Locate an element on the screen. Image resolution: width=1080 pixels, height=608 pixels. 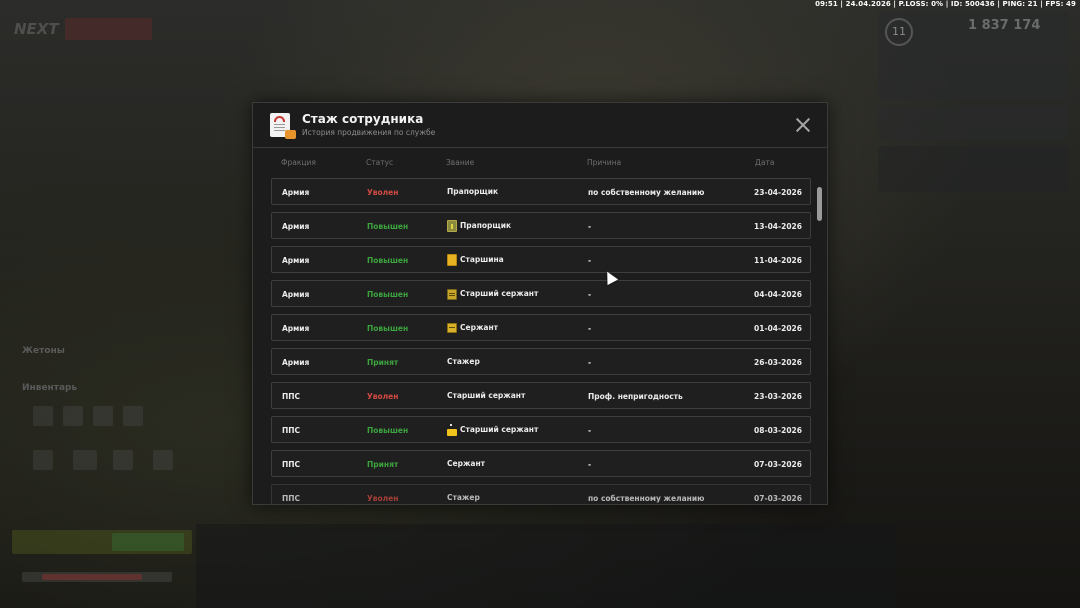
quest-panel is located at coordinates (973, 169).